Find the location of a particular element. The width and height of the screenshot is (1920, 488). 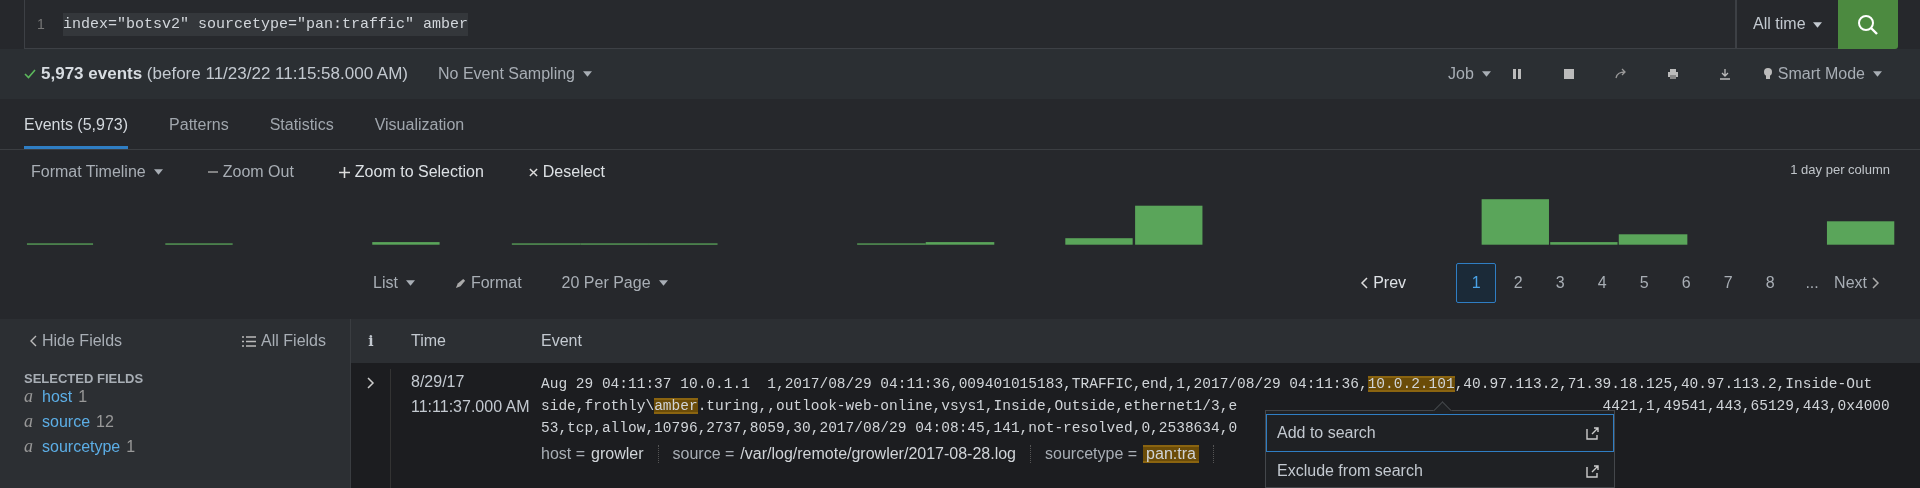

all-fields-button: All Fields is located at coordinates (284, 341).